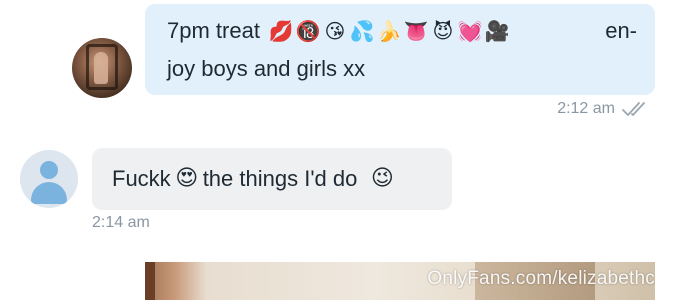 This screenshot has height=300, width=679. Describe the element at coordinates (281, 31) in the screenshot. I see `kiss-lips-icon: 💋` at that location.